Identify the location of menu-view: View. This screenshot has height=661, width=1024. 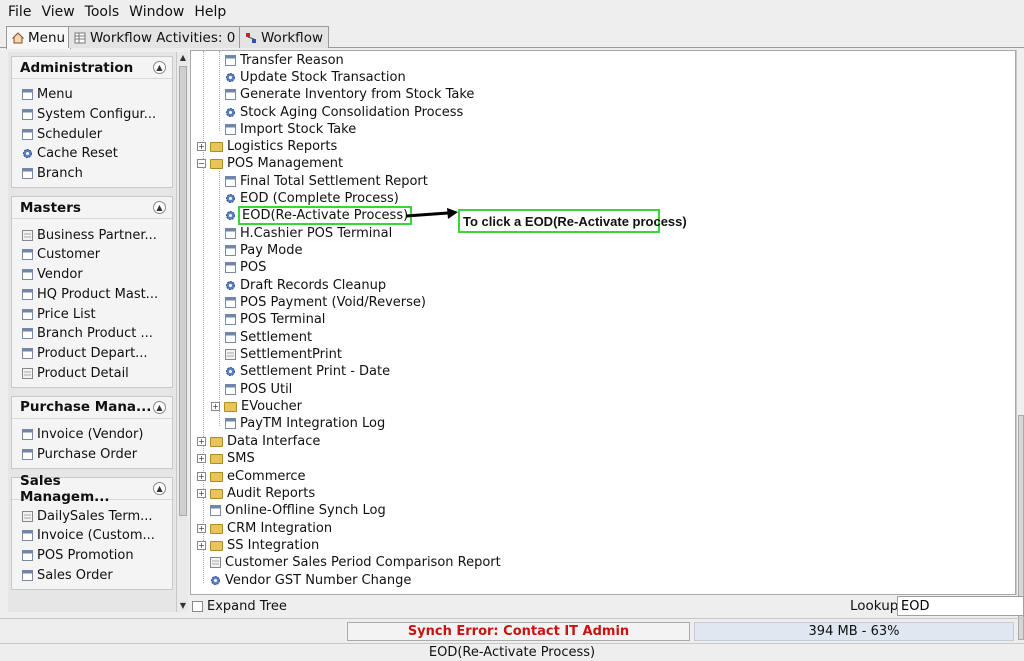
(57, 12).